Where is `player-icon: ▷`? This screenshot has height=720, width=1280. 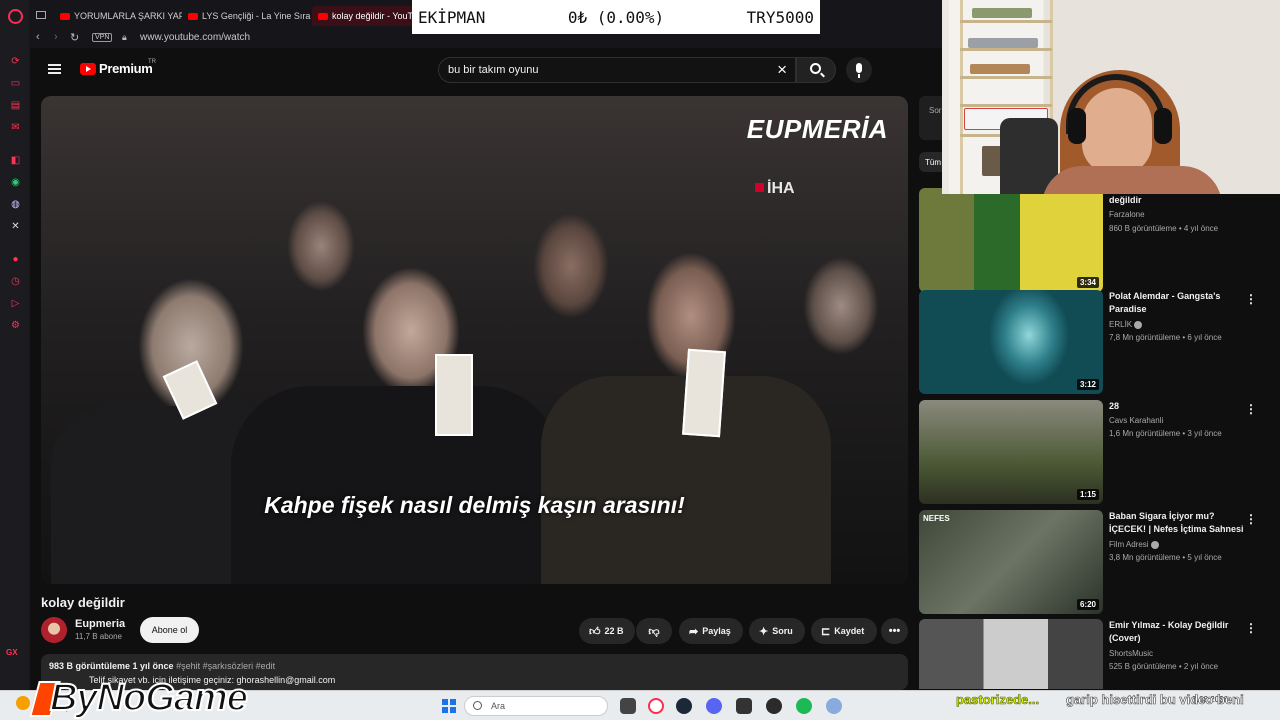 player-icon: ▷ is located at coordinates (15, 303).